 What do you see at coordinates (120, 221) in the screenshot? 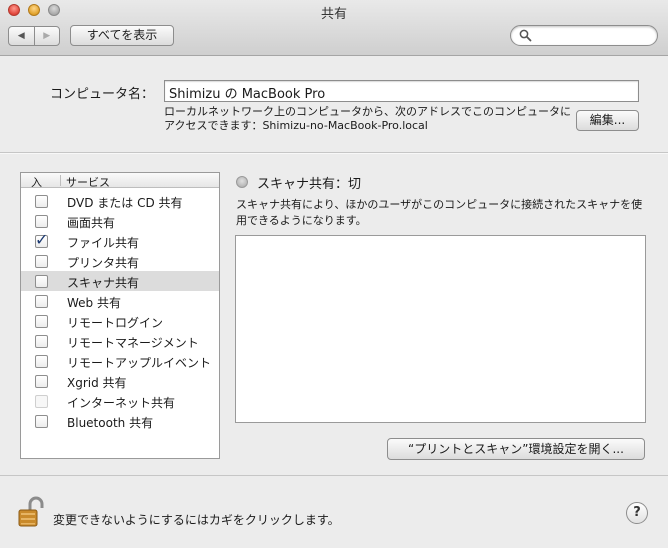
I see `service-row-screen-sharing: 画面共有` at bounding box center [120, 221].